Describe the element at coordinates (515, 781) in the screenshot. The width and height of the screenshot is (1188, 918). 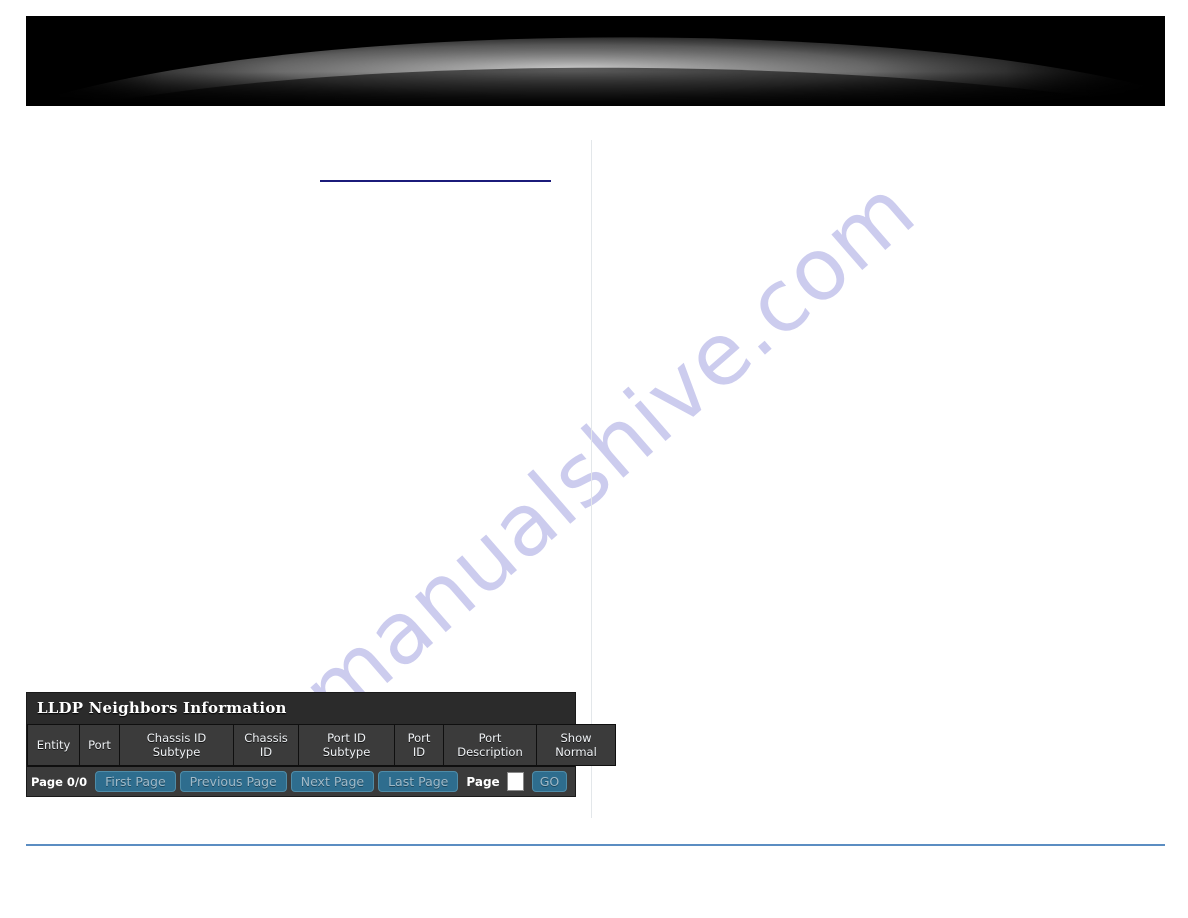
I see `page-number-input` at that location.